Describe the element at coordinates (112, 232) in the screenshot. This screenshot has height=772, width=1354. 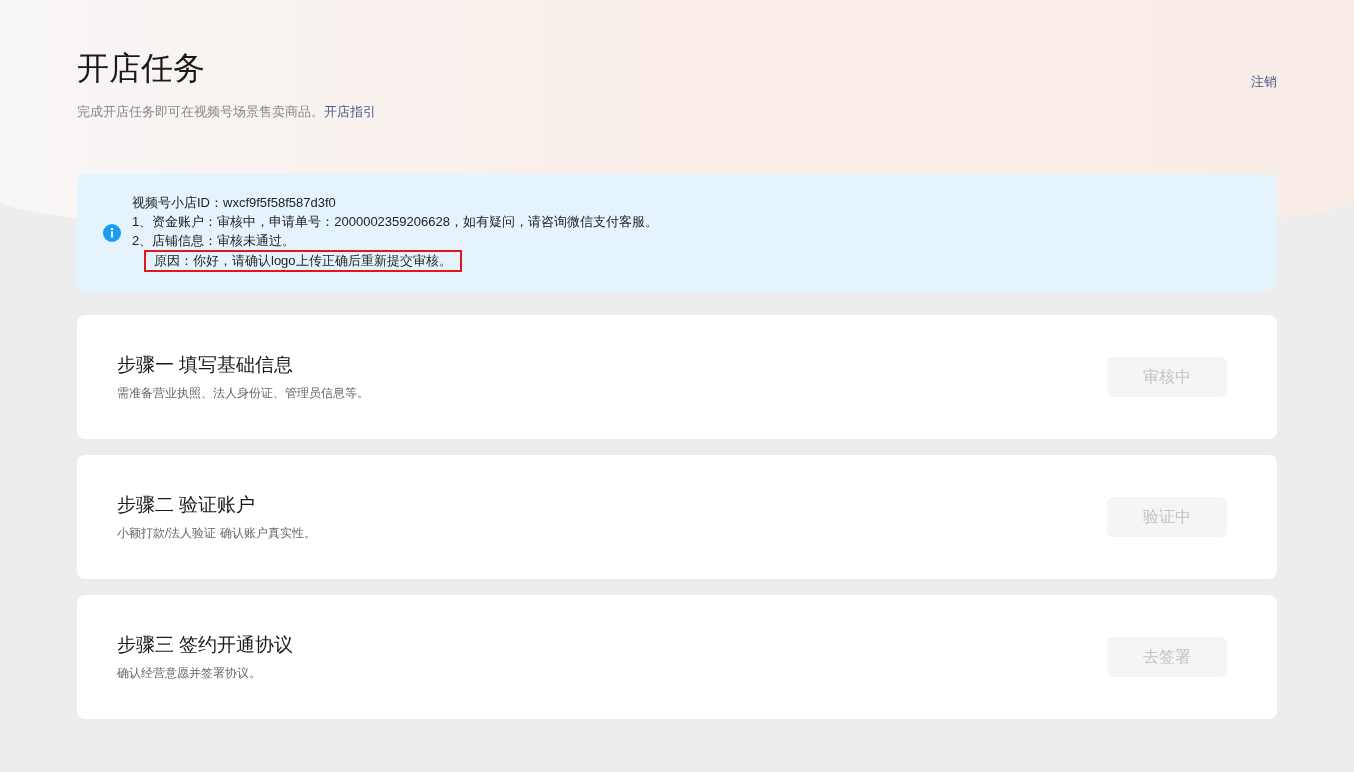
I see `info-icon` at that location.